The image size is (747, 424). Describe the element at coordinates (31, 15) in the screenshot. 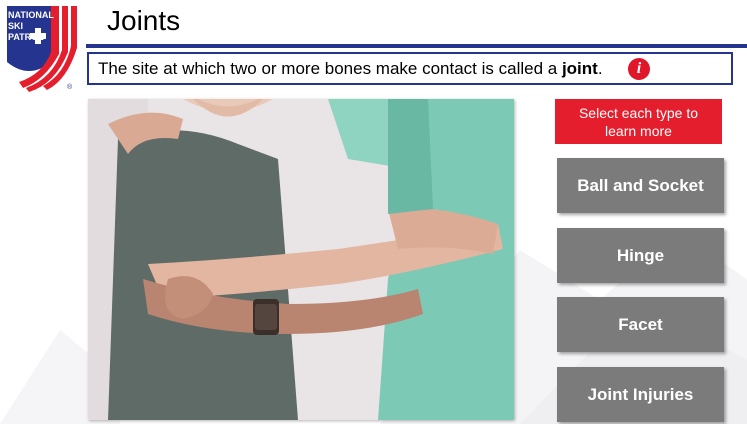

I see `logo-line-1: NATIONAL` at that location.